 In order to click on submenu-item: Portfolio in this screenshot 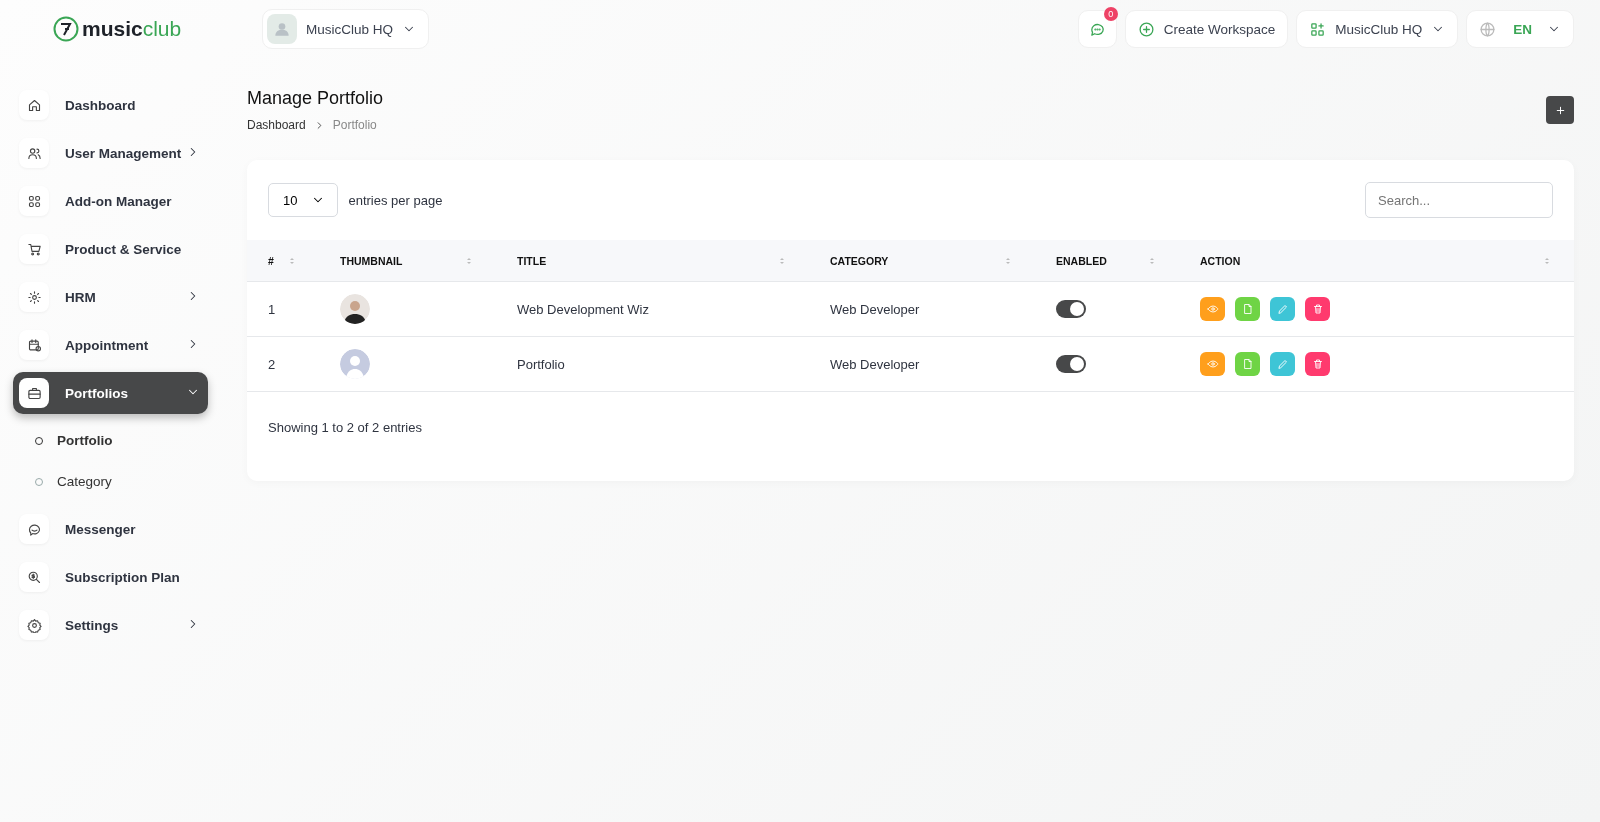, I will do `click(110, 440)`.